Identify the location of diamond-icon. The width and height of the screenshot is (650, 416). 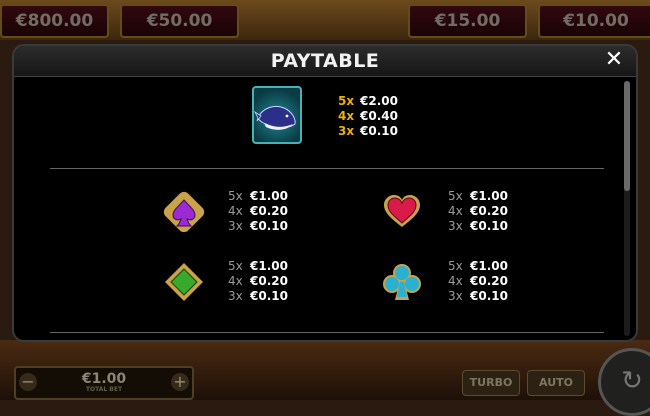
(184, 282).